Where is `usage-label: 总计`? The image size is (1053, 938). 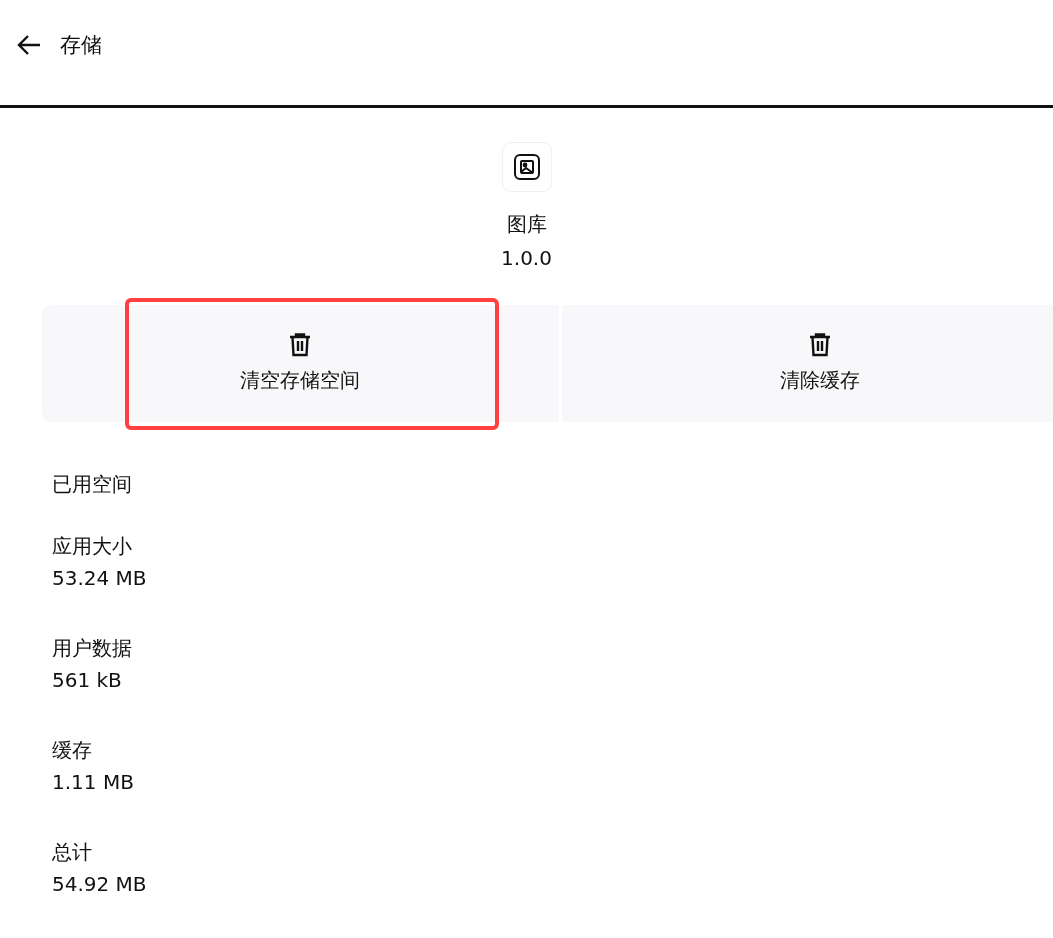
usage-label: 总计 is located at coordinates (72, 852).